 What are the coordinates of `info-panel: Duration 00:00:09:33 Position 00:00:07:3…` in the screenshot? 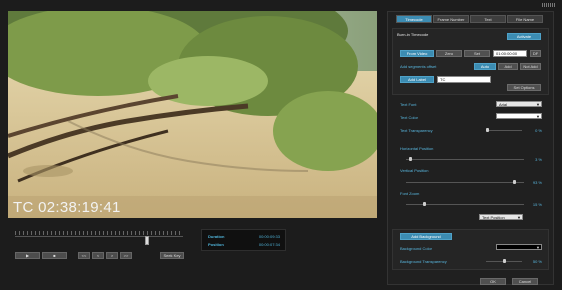 It's located at (243, 240).